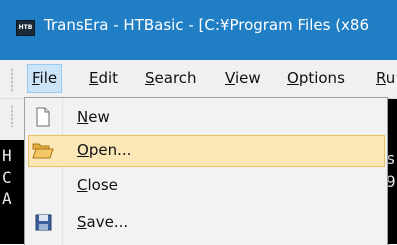 The image size is (397, 245). I want to click on menu-edit: Edit, so click(103, 78).